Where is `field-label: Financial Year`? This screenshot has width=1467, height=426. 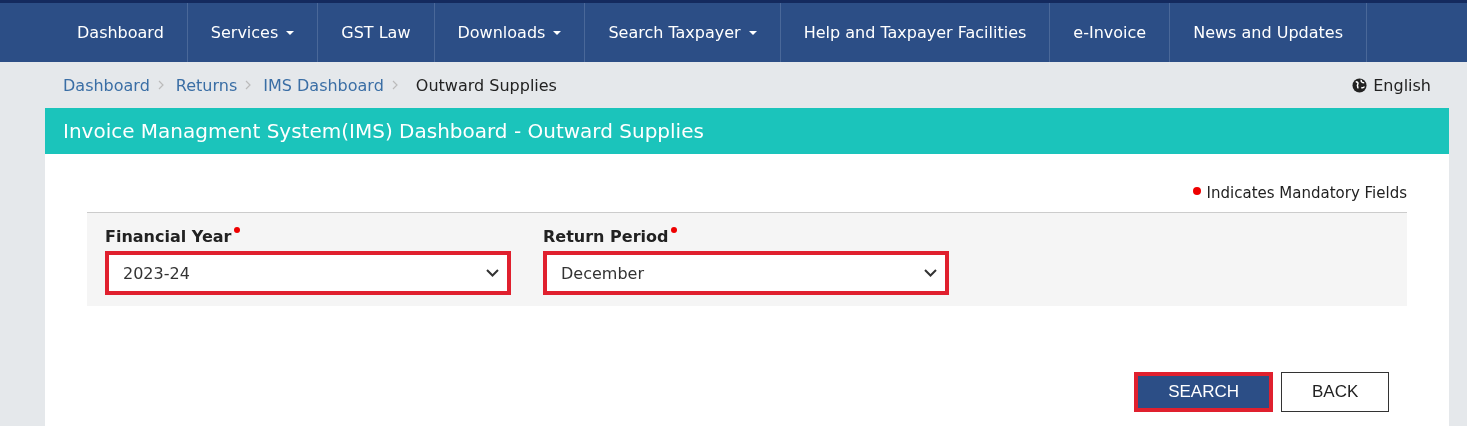 field-label: Financial Year is located at coordinates (168, 237).